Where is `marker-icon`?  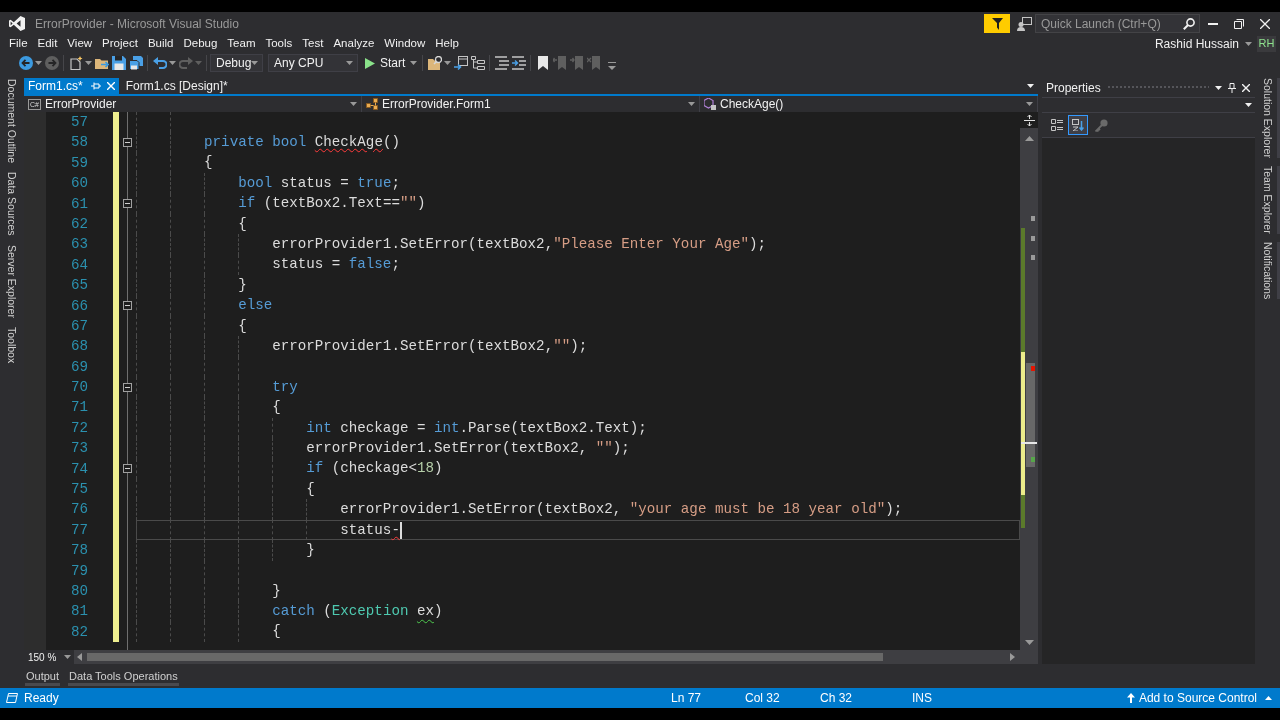
marker-icon is located at coordinates (1033, 238).